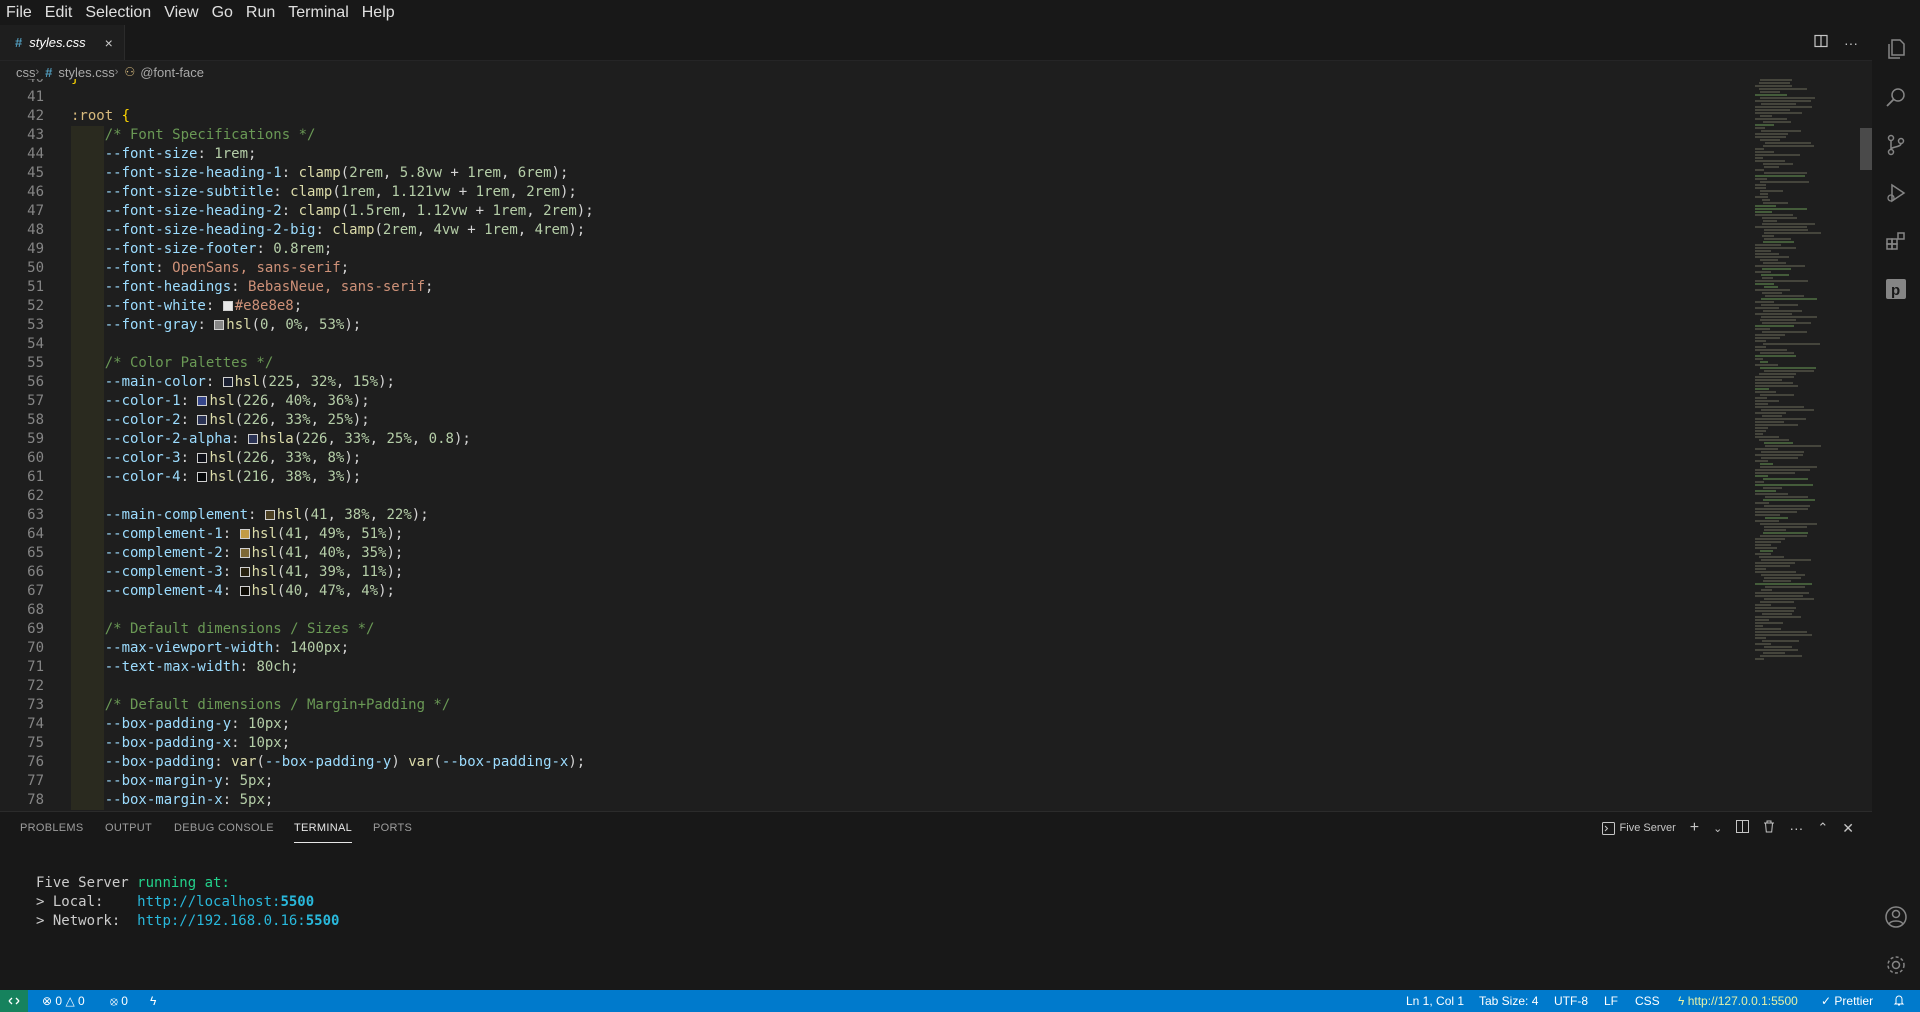 The width and height of the screenshot is (1920, 1012). Describe the element at coordinates (181, 12) in the screenshot. I see `menu-view: View` at that location.